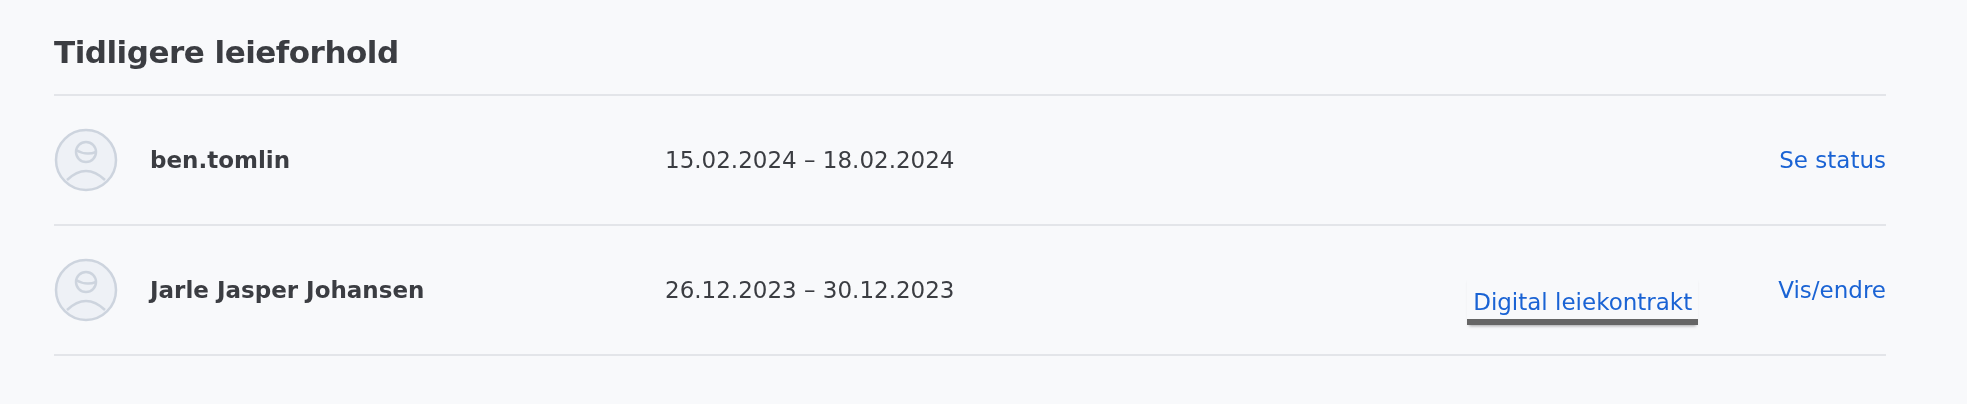  Describe the element at coordinates (288, 290) in the screenshot. I see `tenant-name: Jarle Jasper Johansen` at that location.